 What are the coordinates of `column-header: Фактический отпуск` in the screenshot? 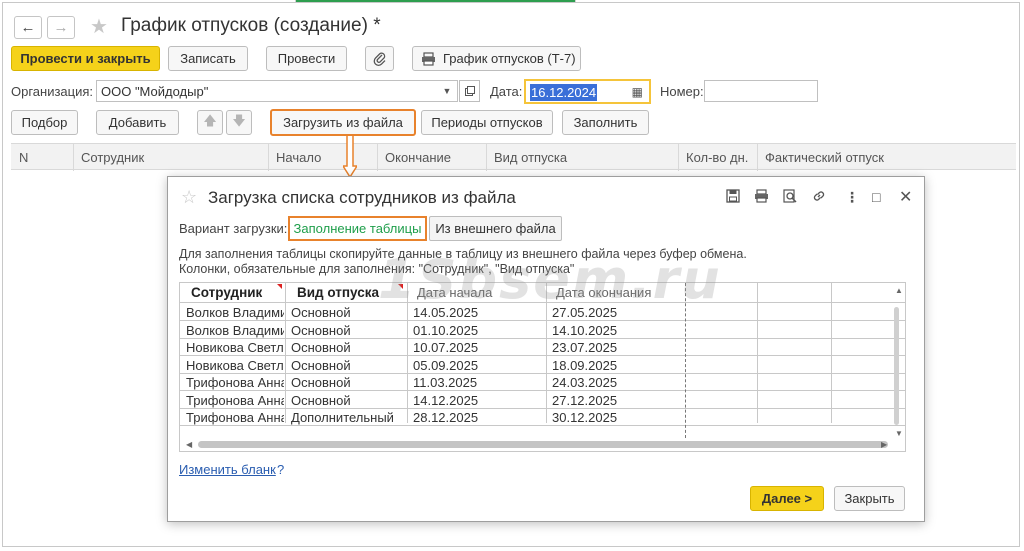 It's located at (824, 157).